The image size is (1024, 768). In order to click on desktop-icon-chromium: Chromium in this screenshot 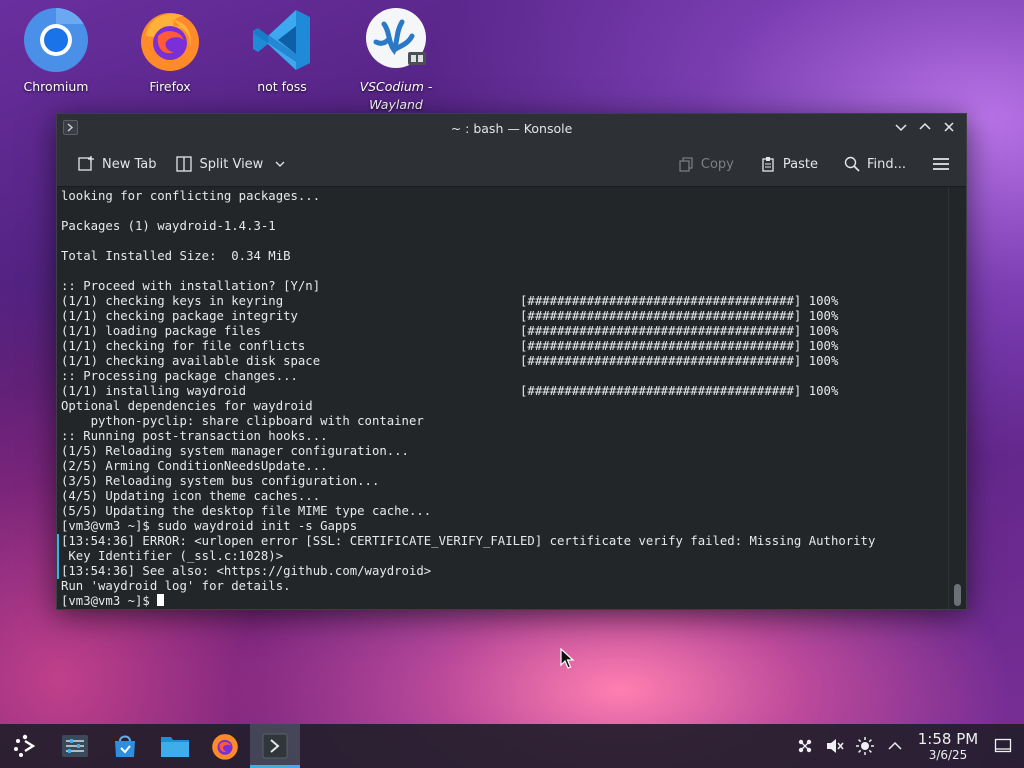, I will do `click(56, 51)`.